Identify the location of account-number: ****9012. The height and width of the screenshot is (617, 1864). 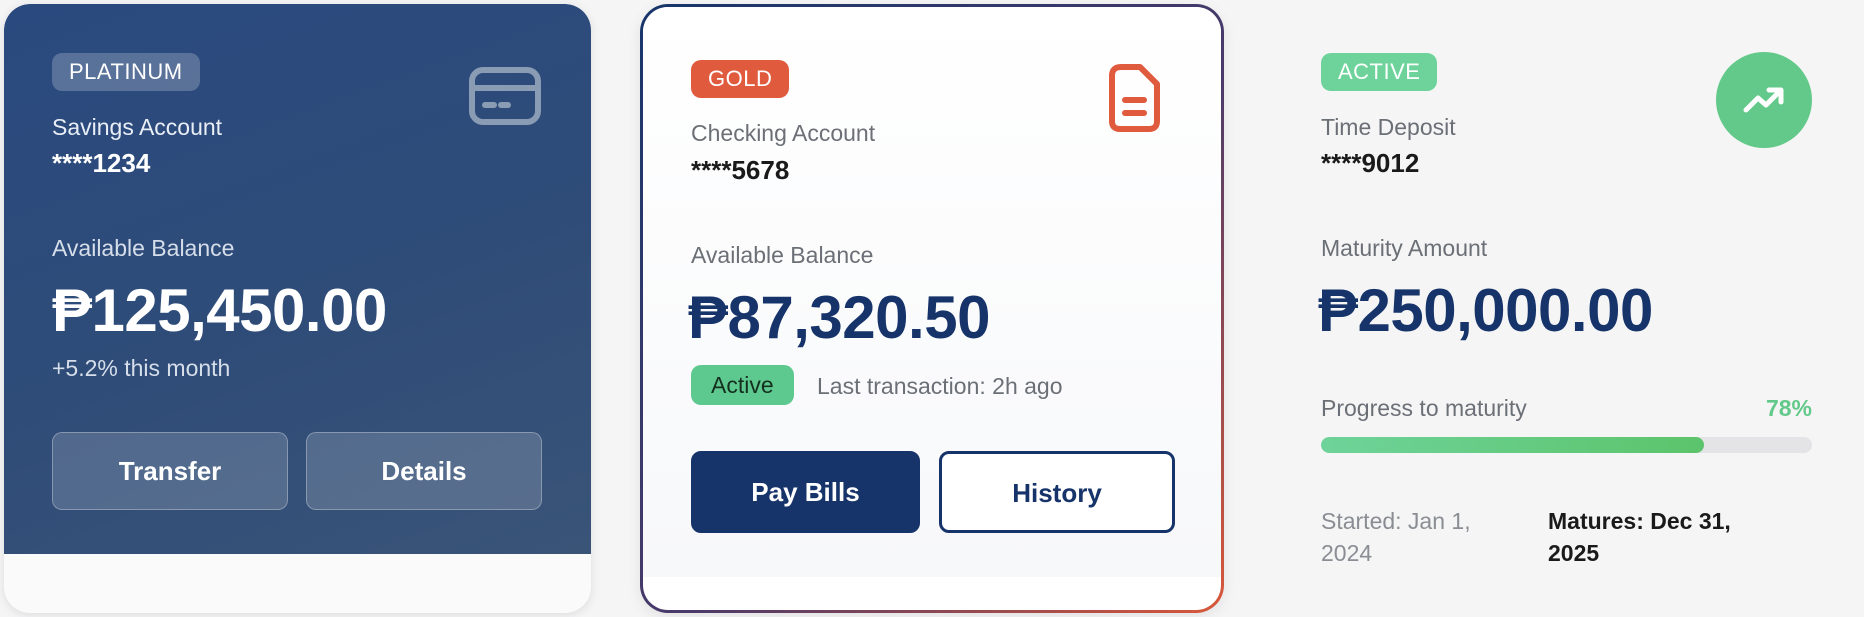
(1370, 163).